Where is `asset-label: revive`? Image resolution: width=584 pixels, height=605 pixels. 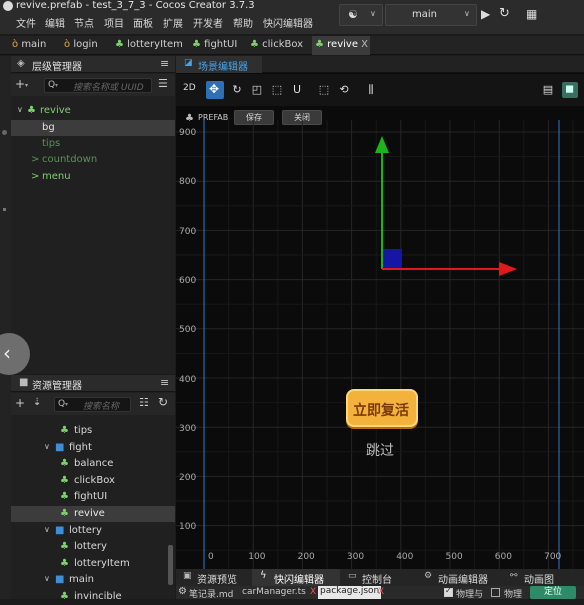
asset-label: revive is located at coordinates (89, 513).